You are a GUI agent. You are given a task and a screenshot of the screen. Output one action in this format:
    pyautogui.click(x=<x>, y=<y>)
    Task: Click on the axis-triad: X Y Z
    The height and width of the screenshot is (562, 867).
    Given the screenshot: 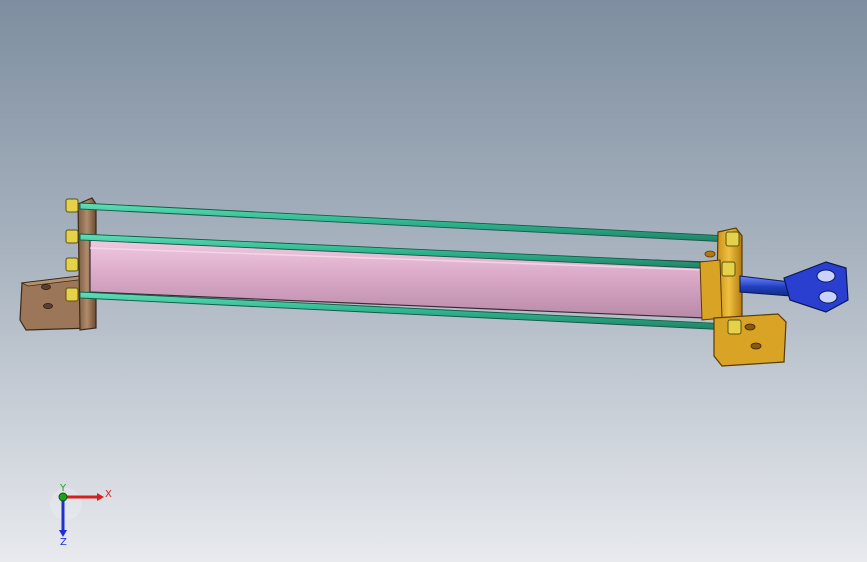 What is the action you would take?
    pyautogui.click(x=81, y=515)
    